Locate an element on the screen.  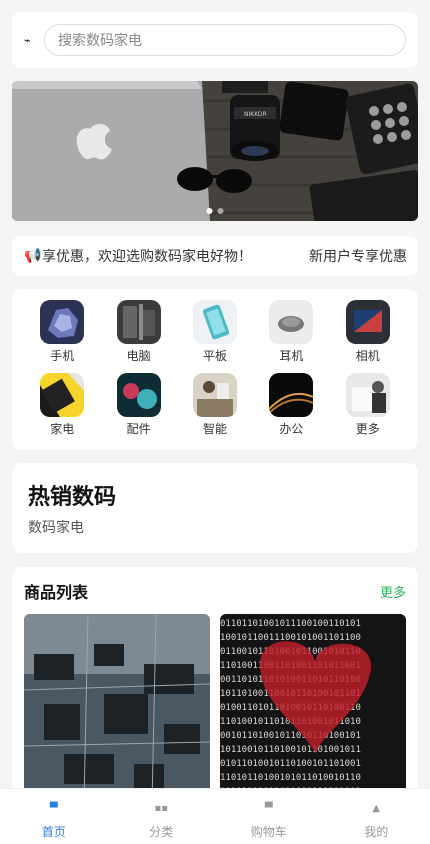
category-label: 平板 is located at coordinates (214, 356).